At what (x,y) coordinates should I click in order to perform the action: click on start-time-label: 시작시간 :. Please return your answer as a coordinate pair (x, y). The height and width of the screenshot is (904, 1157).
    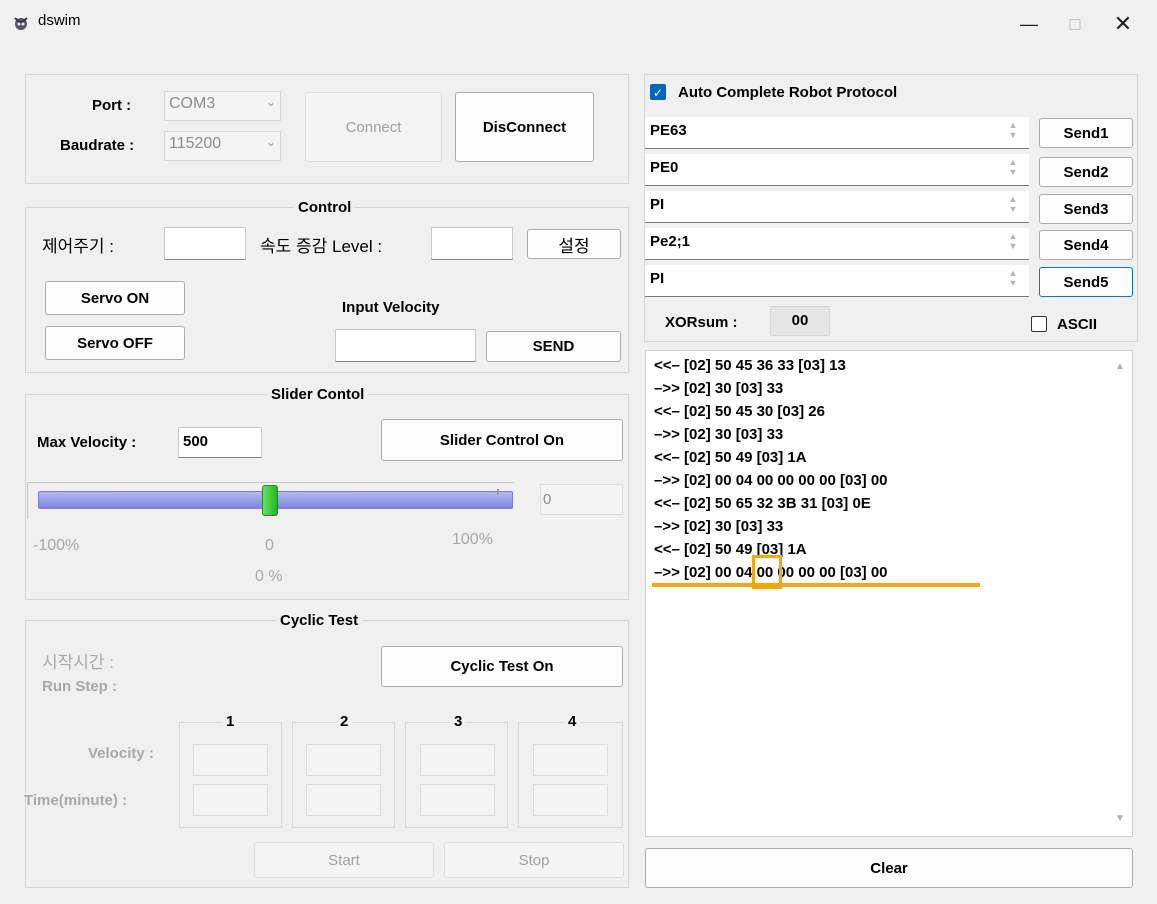
    Looking at the image, I should click on (78, 662).